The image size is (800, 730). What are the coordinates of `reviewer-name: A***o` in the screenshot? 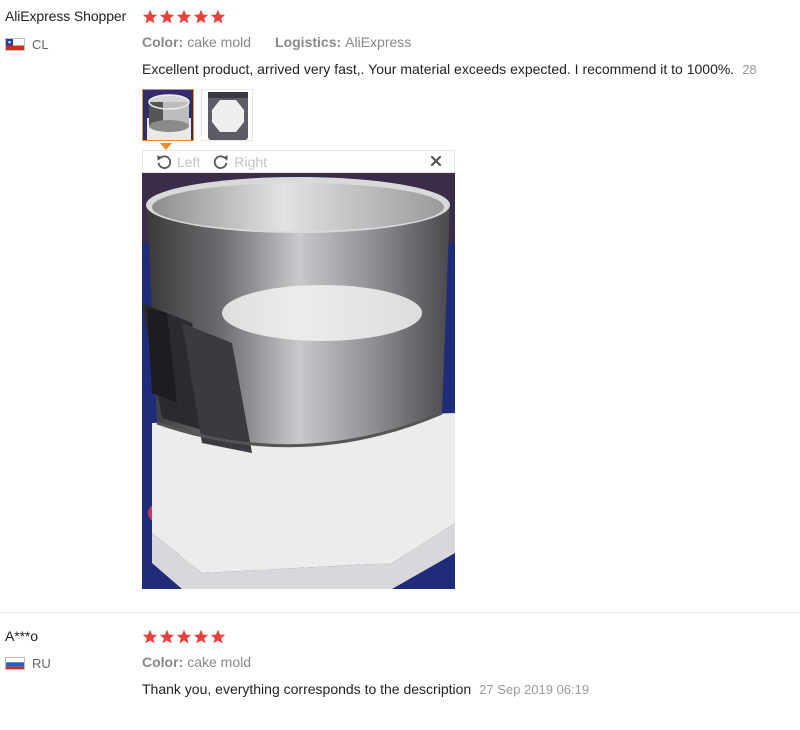 It's located at (21, 636).